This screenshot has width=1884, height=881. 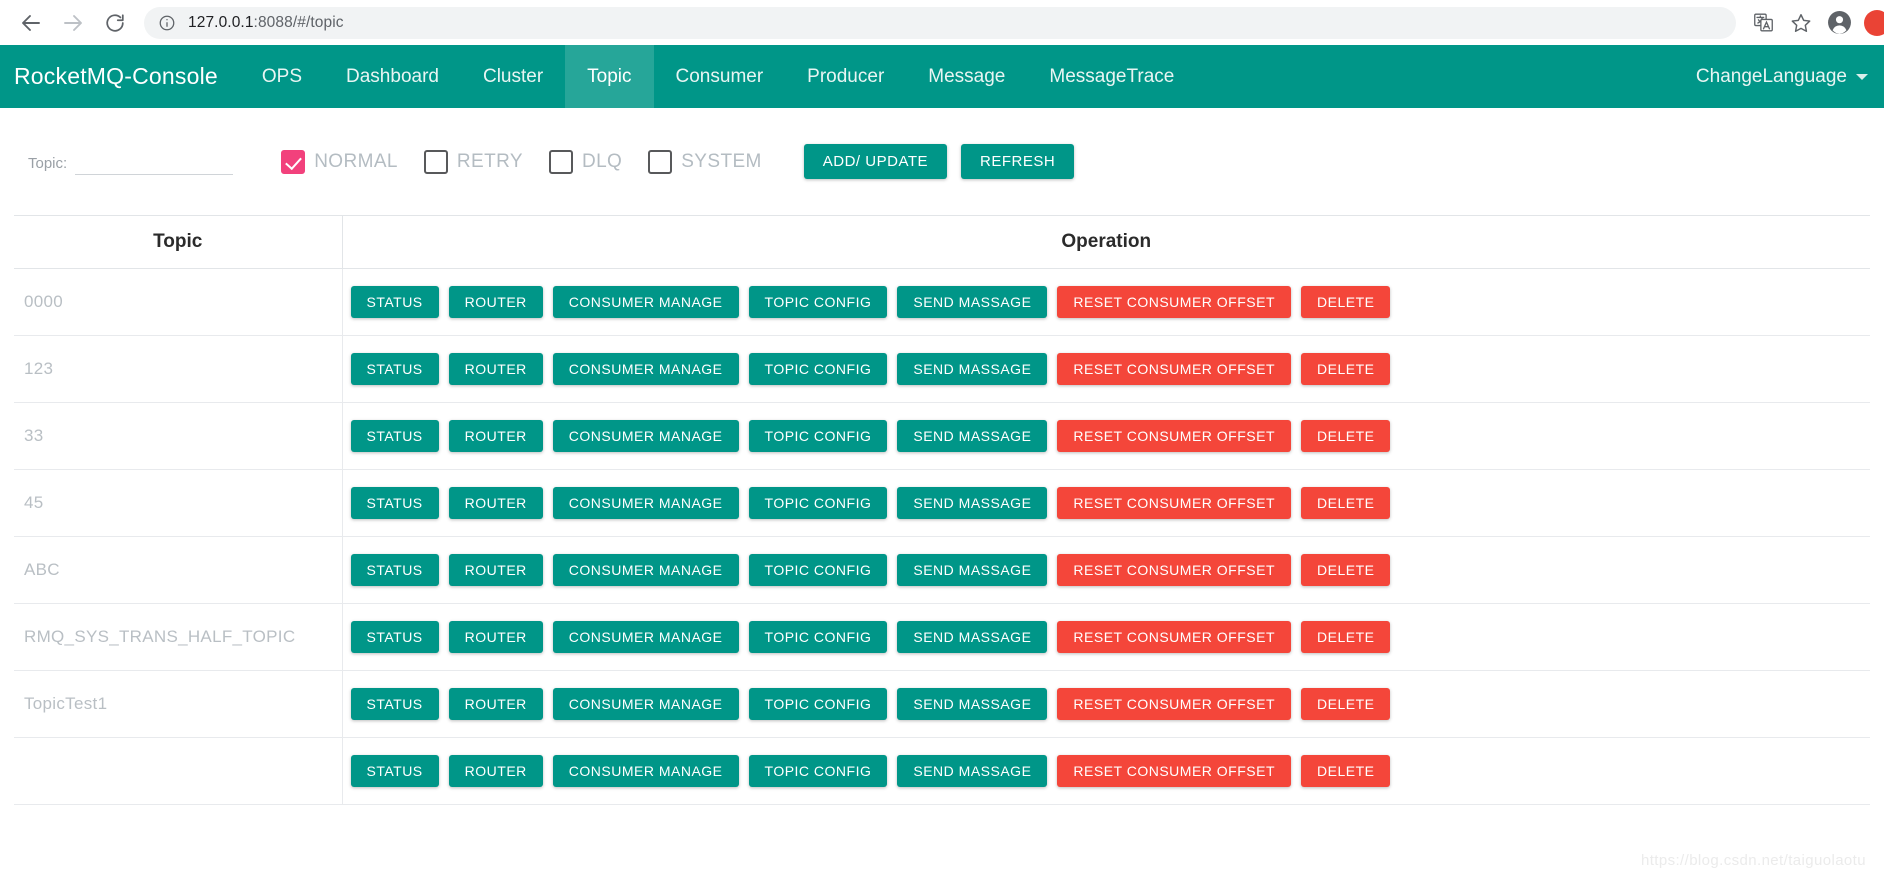 I want to click on add-update-button: ADD/ UPDATE, so click(x=875, y=161).